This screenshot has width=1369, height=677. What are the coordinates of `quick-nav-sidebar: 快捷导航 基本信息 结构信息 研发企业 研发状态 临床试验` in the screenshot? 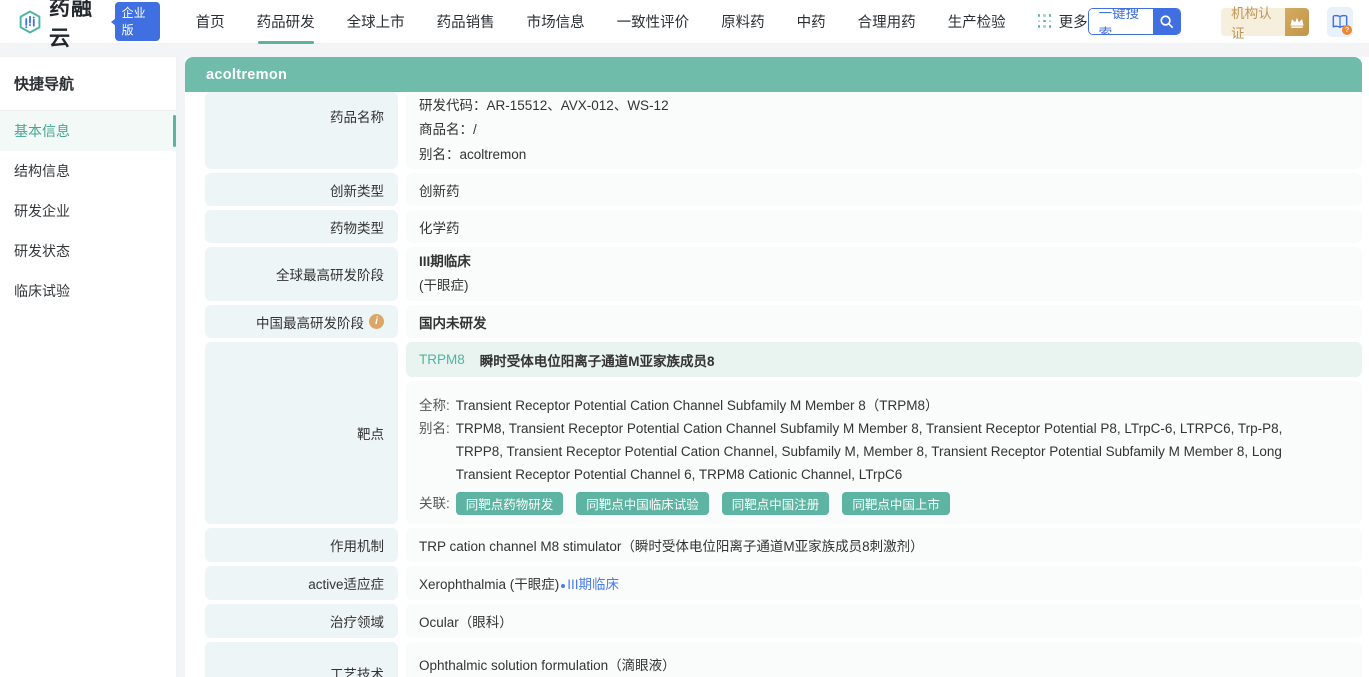 It's located at (88, 367).